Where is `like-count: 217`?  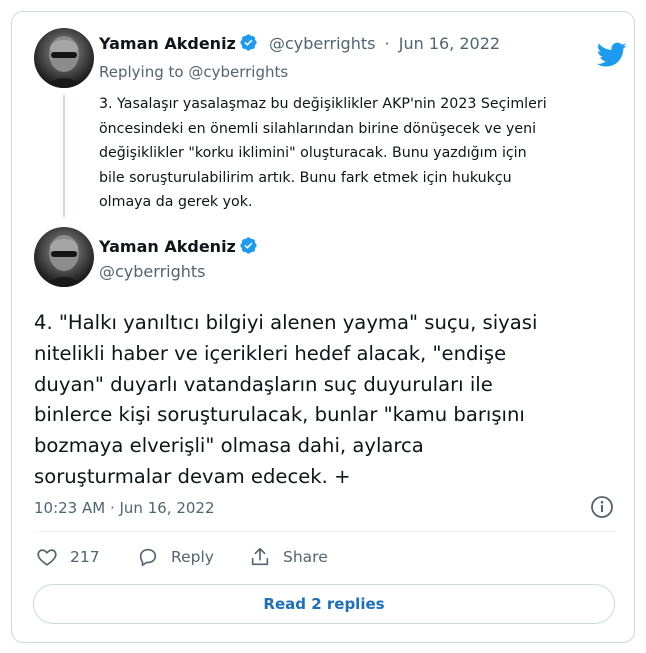 like-count: 217 is located at coordinates (85, 557).